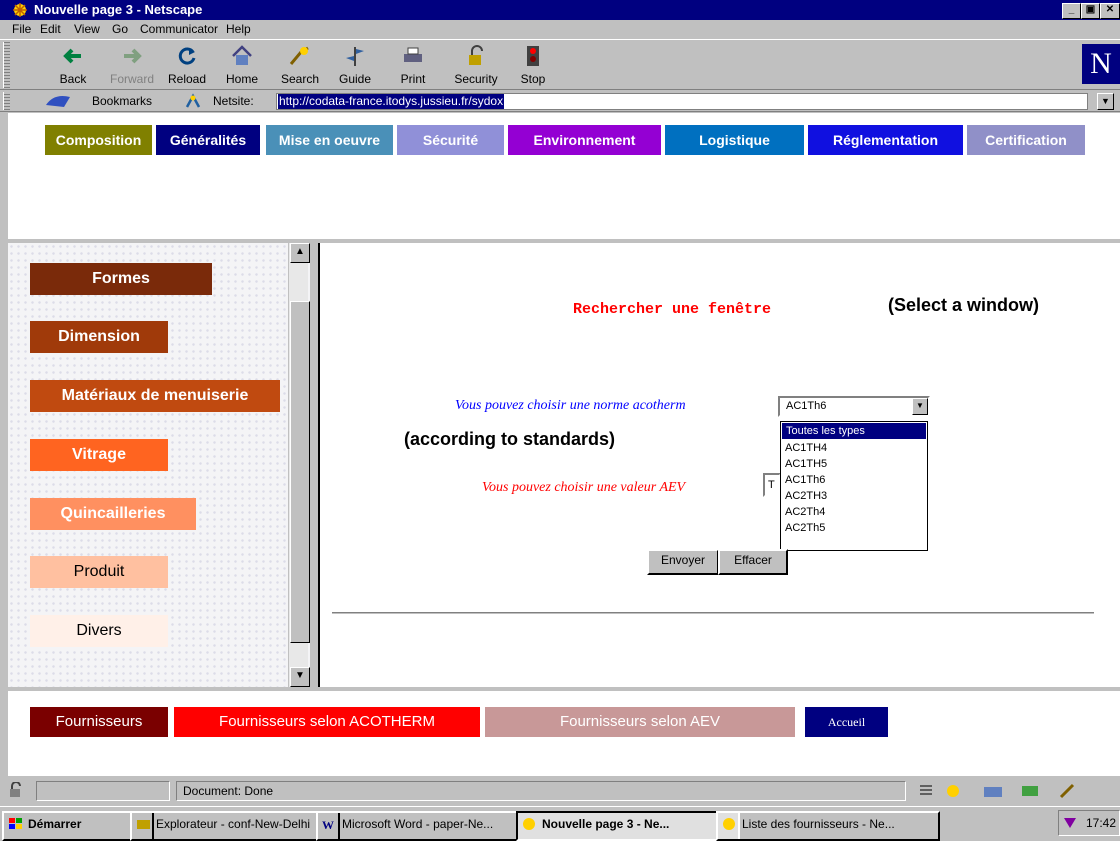  What do you see at coordinates (355, 79) in the screenshot?
I see `guide-label: Guide` at bounding box center [355, 79].